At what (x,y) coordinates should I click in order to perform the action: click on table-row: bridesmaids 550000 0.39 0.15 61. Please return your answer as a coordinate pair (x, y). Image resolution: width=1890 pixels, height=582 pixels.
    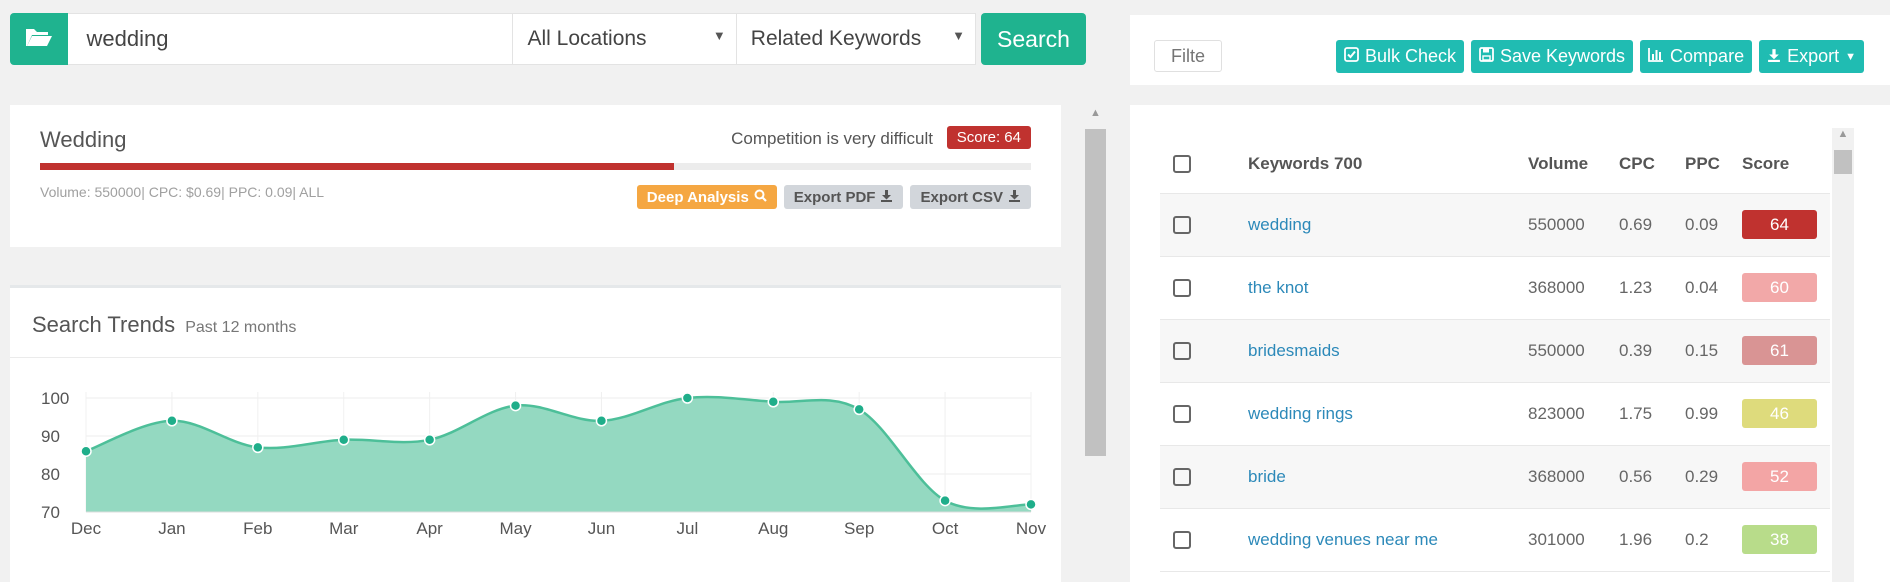
    Looking at the image, I should click on (1495, 351).